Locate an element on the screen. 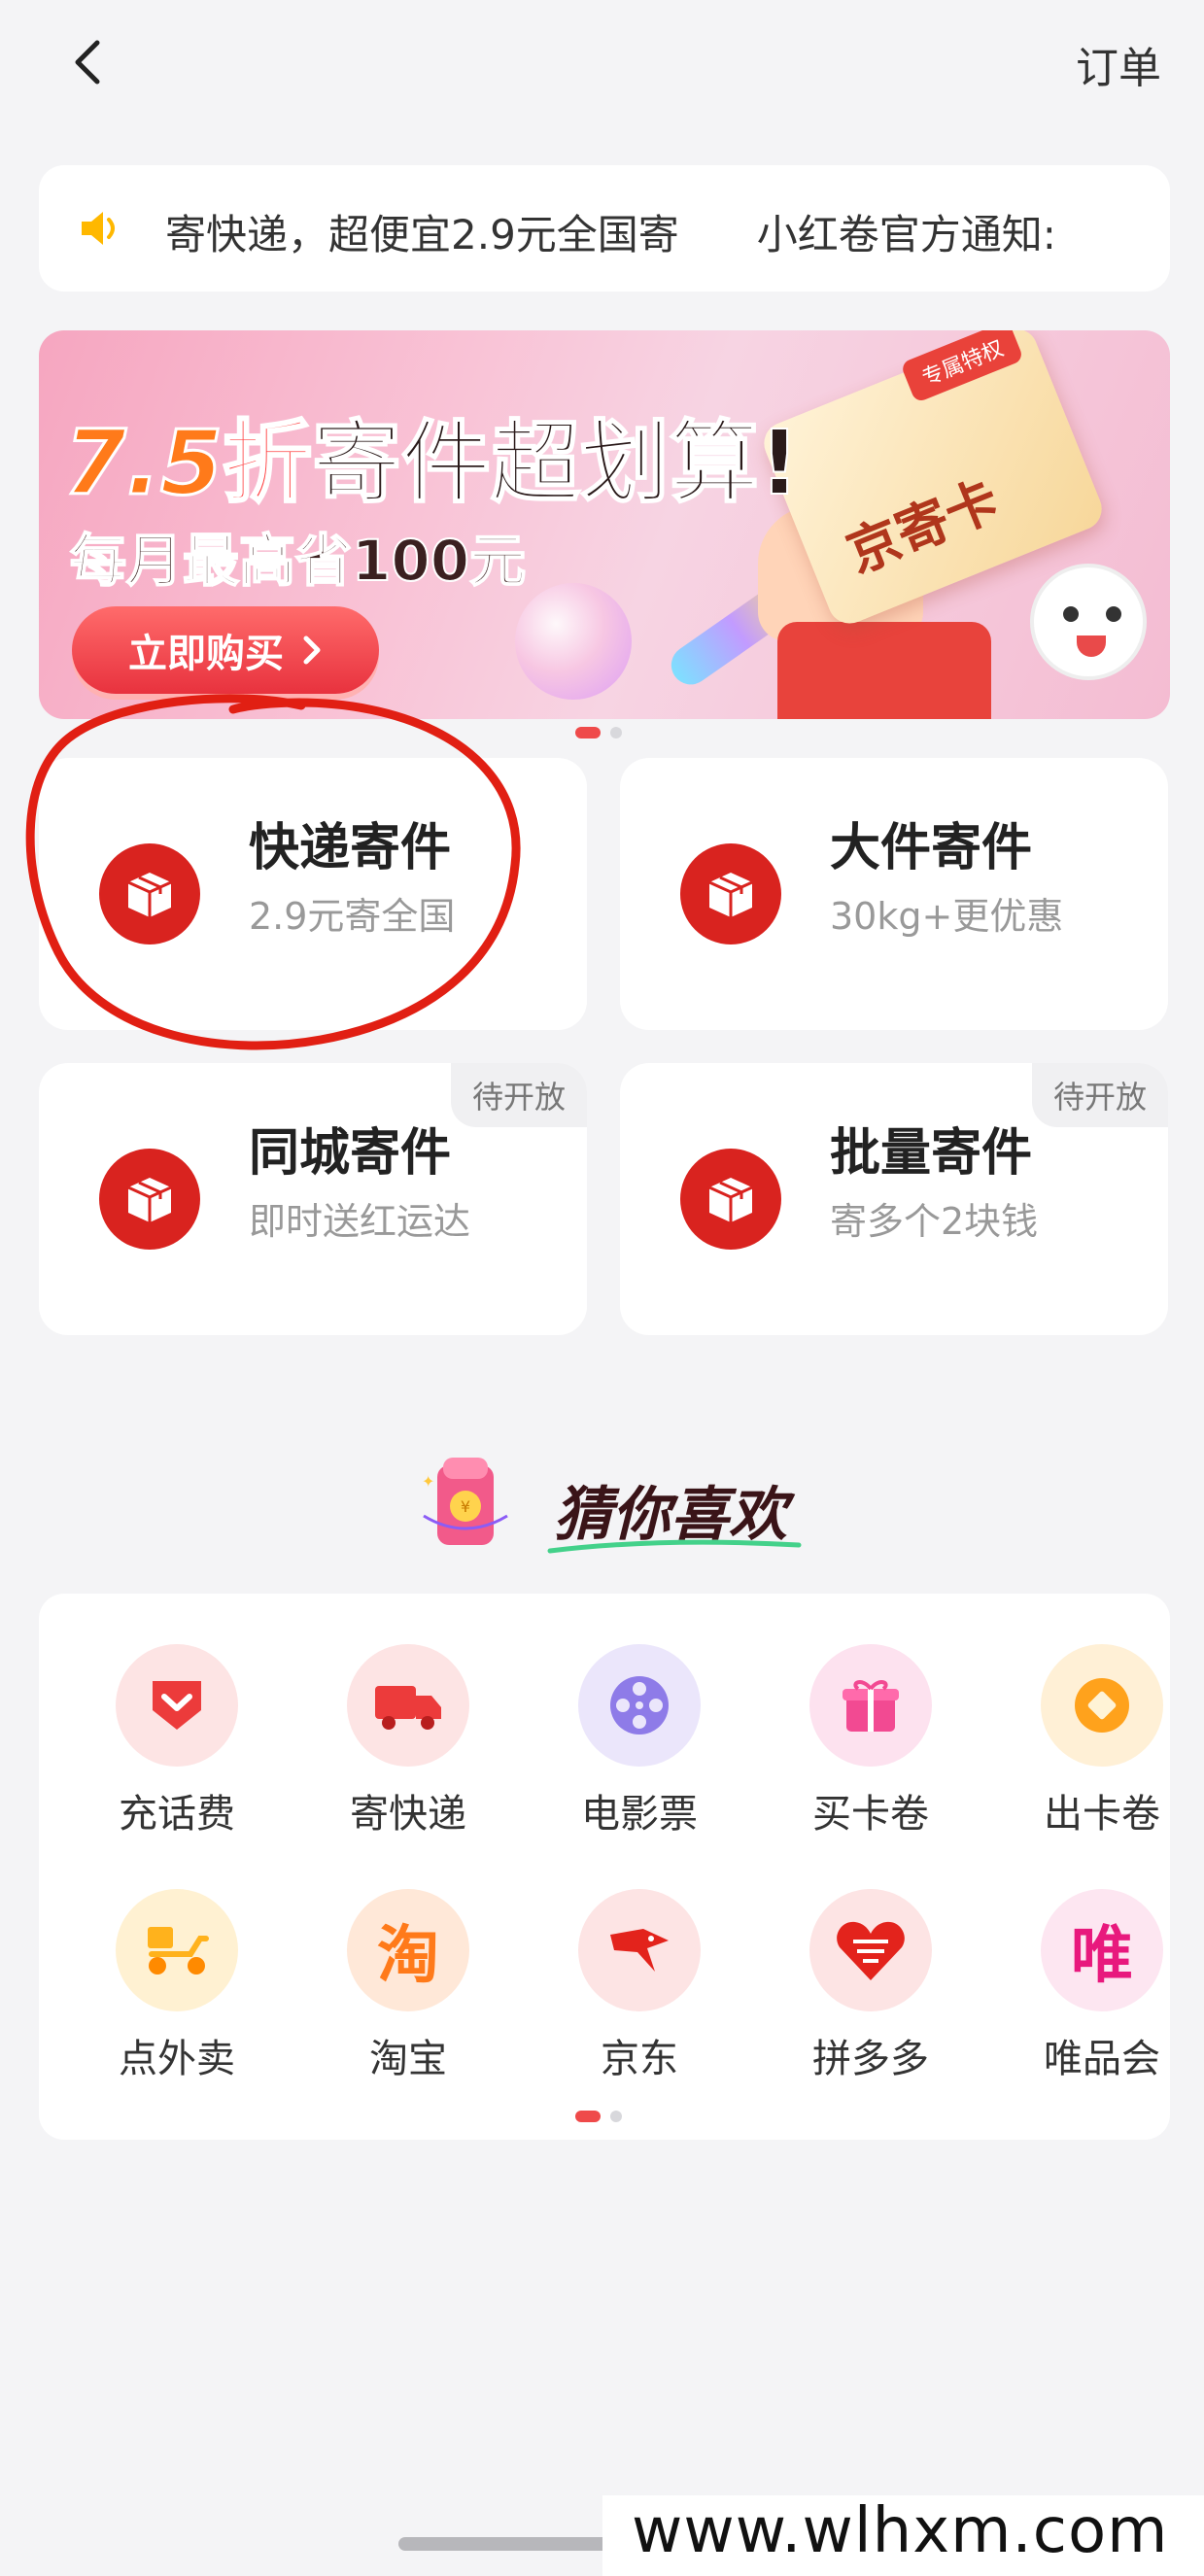 This screenshot has height=2576, width=1204. service-subtitle: 即时送红运达 is located at coordinates (360, 1221).